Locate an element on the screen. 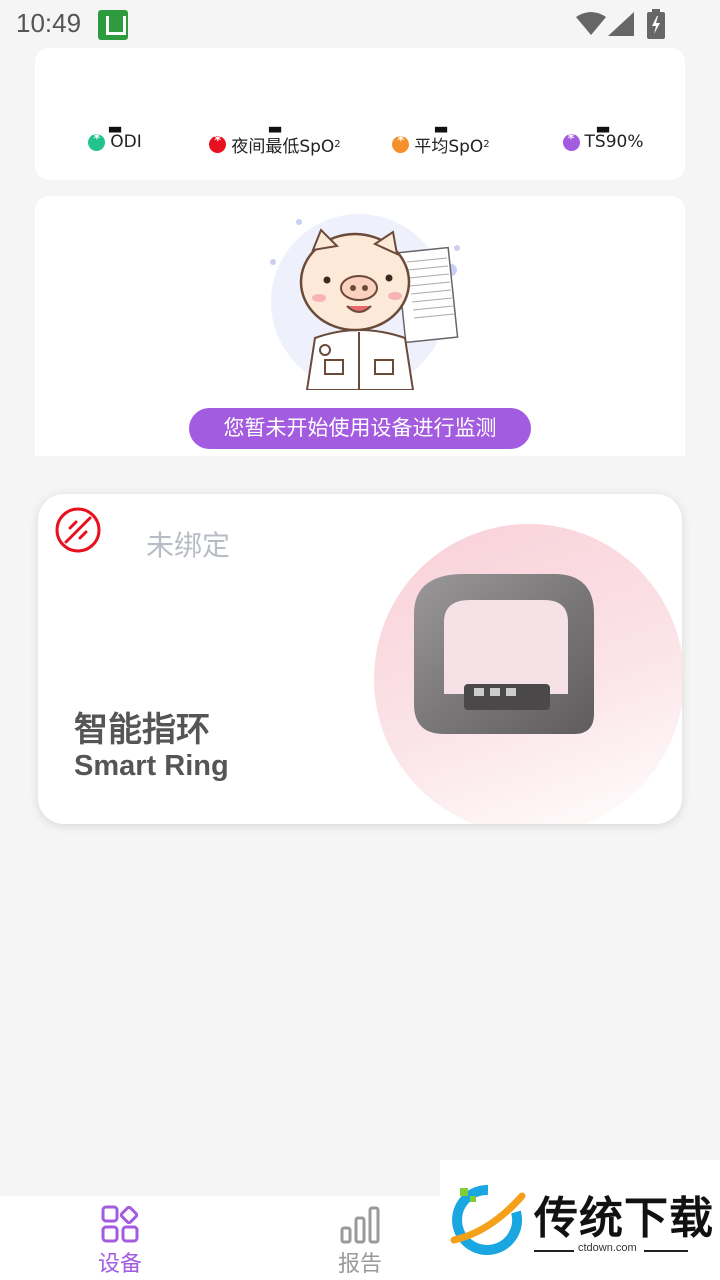  unbound-status-text: 未绑定 is located at coordinates (188, 545).